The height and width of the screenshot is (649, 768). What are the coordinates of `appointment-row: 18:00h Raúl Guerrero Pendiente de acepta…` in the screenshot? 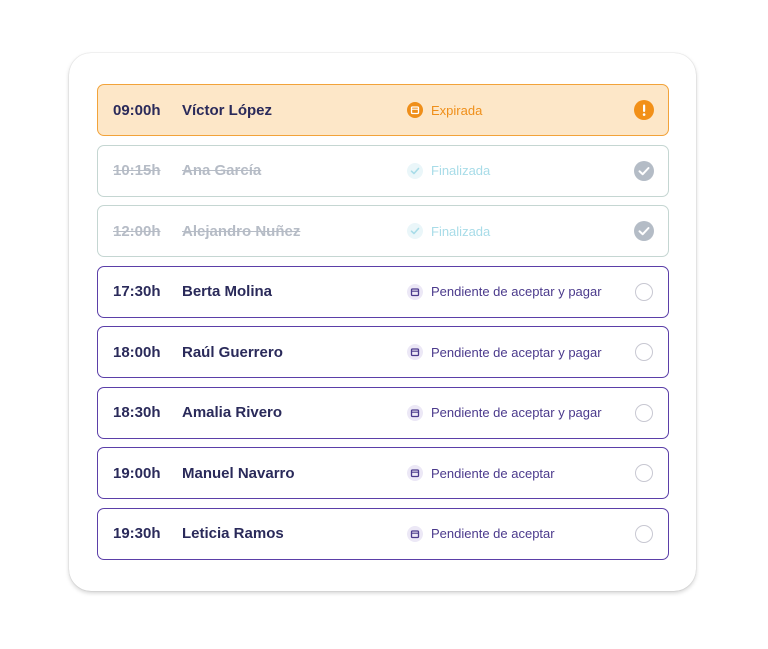 It's located at (383, 352).